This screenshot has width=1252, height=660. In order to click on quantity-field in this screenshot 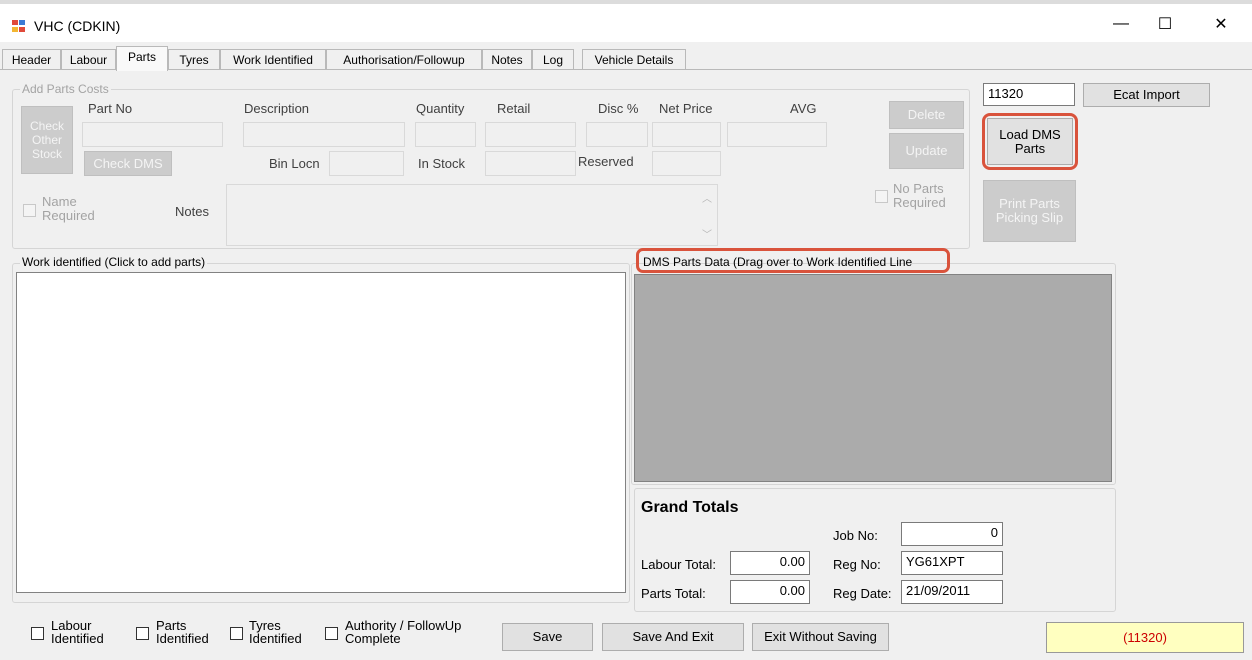, I will do `click(445, 134)`.